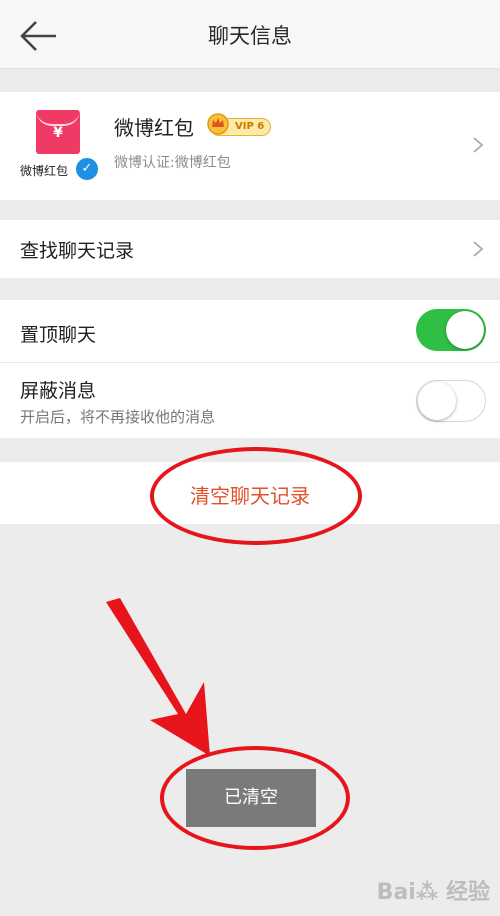 The height and width of the screenshot is (916, 500). Describe the element at coordinates (172, 163) in the screenshot. I see `profile-verification: 微博认证:微博红包` at that location.